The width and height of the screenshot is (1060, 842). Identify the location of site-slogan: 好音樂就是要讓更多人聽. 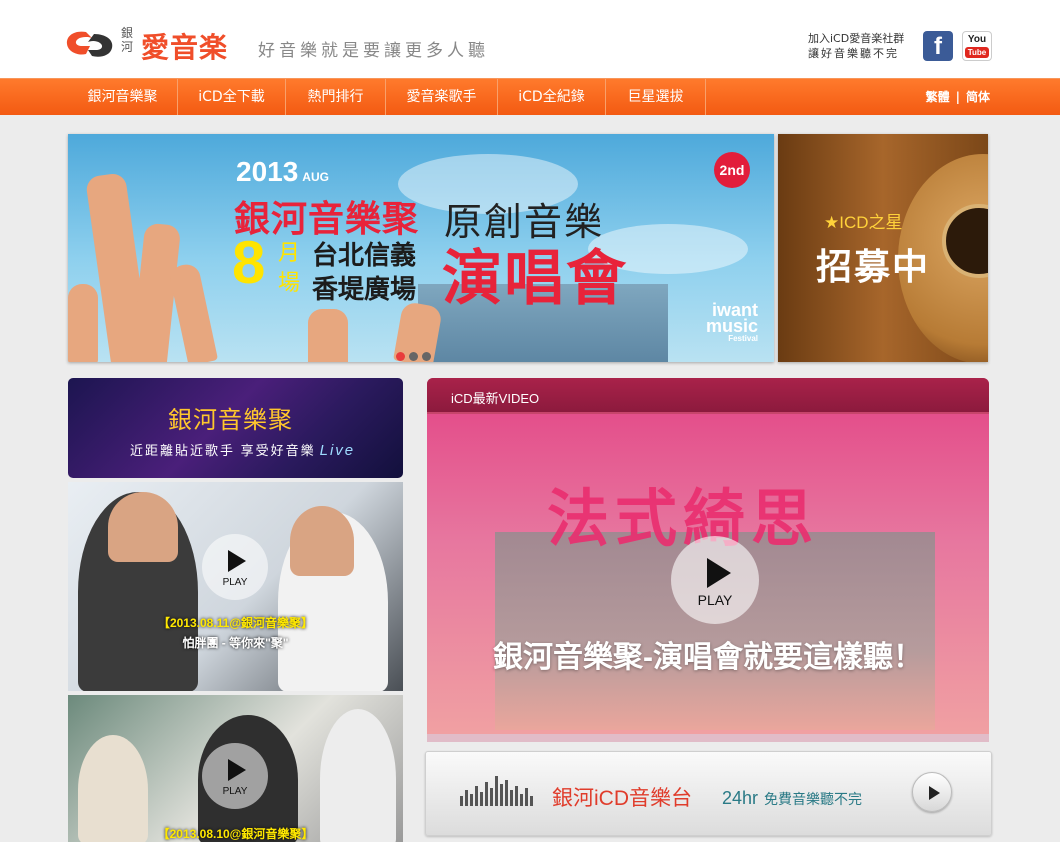
(373, 51).